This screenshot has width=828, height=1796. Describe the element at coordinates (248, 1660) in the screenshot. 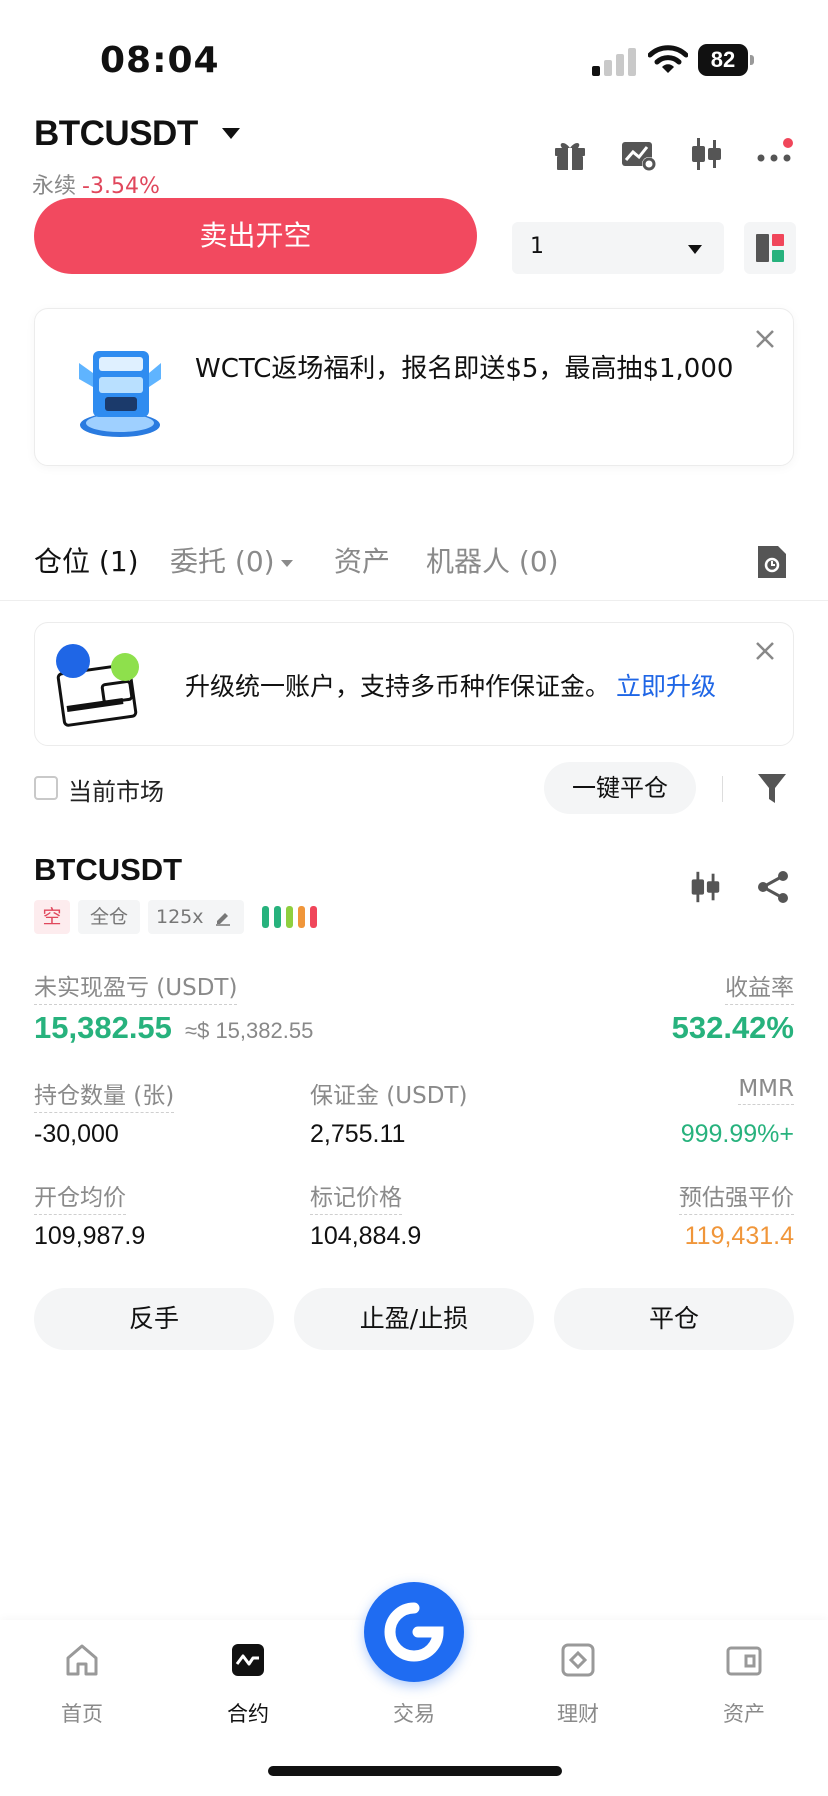

I see `futures-icon` at that location.